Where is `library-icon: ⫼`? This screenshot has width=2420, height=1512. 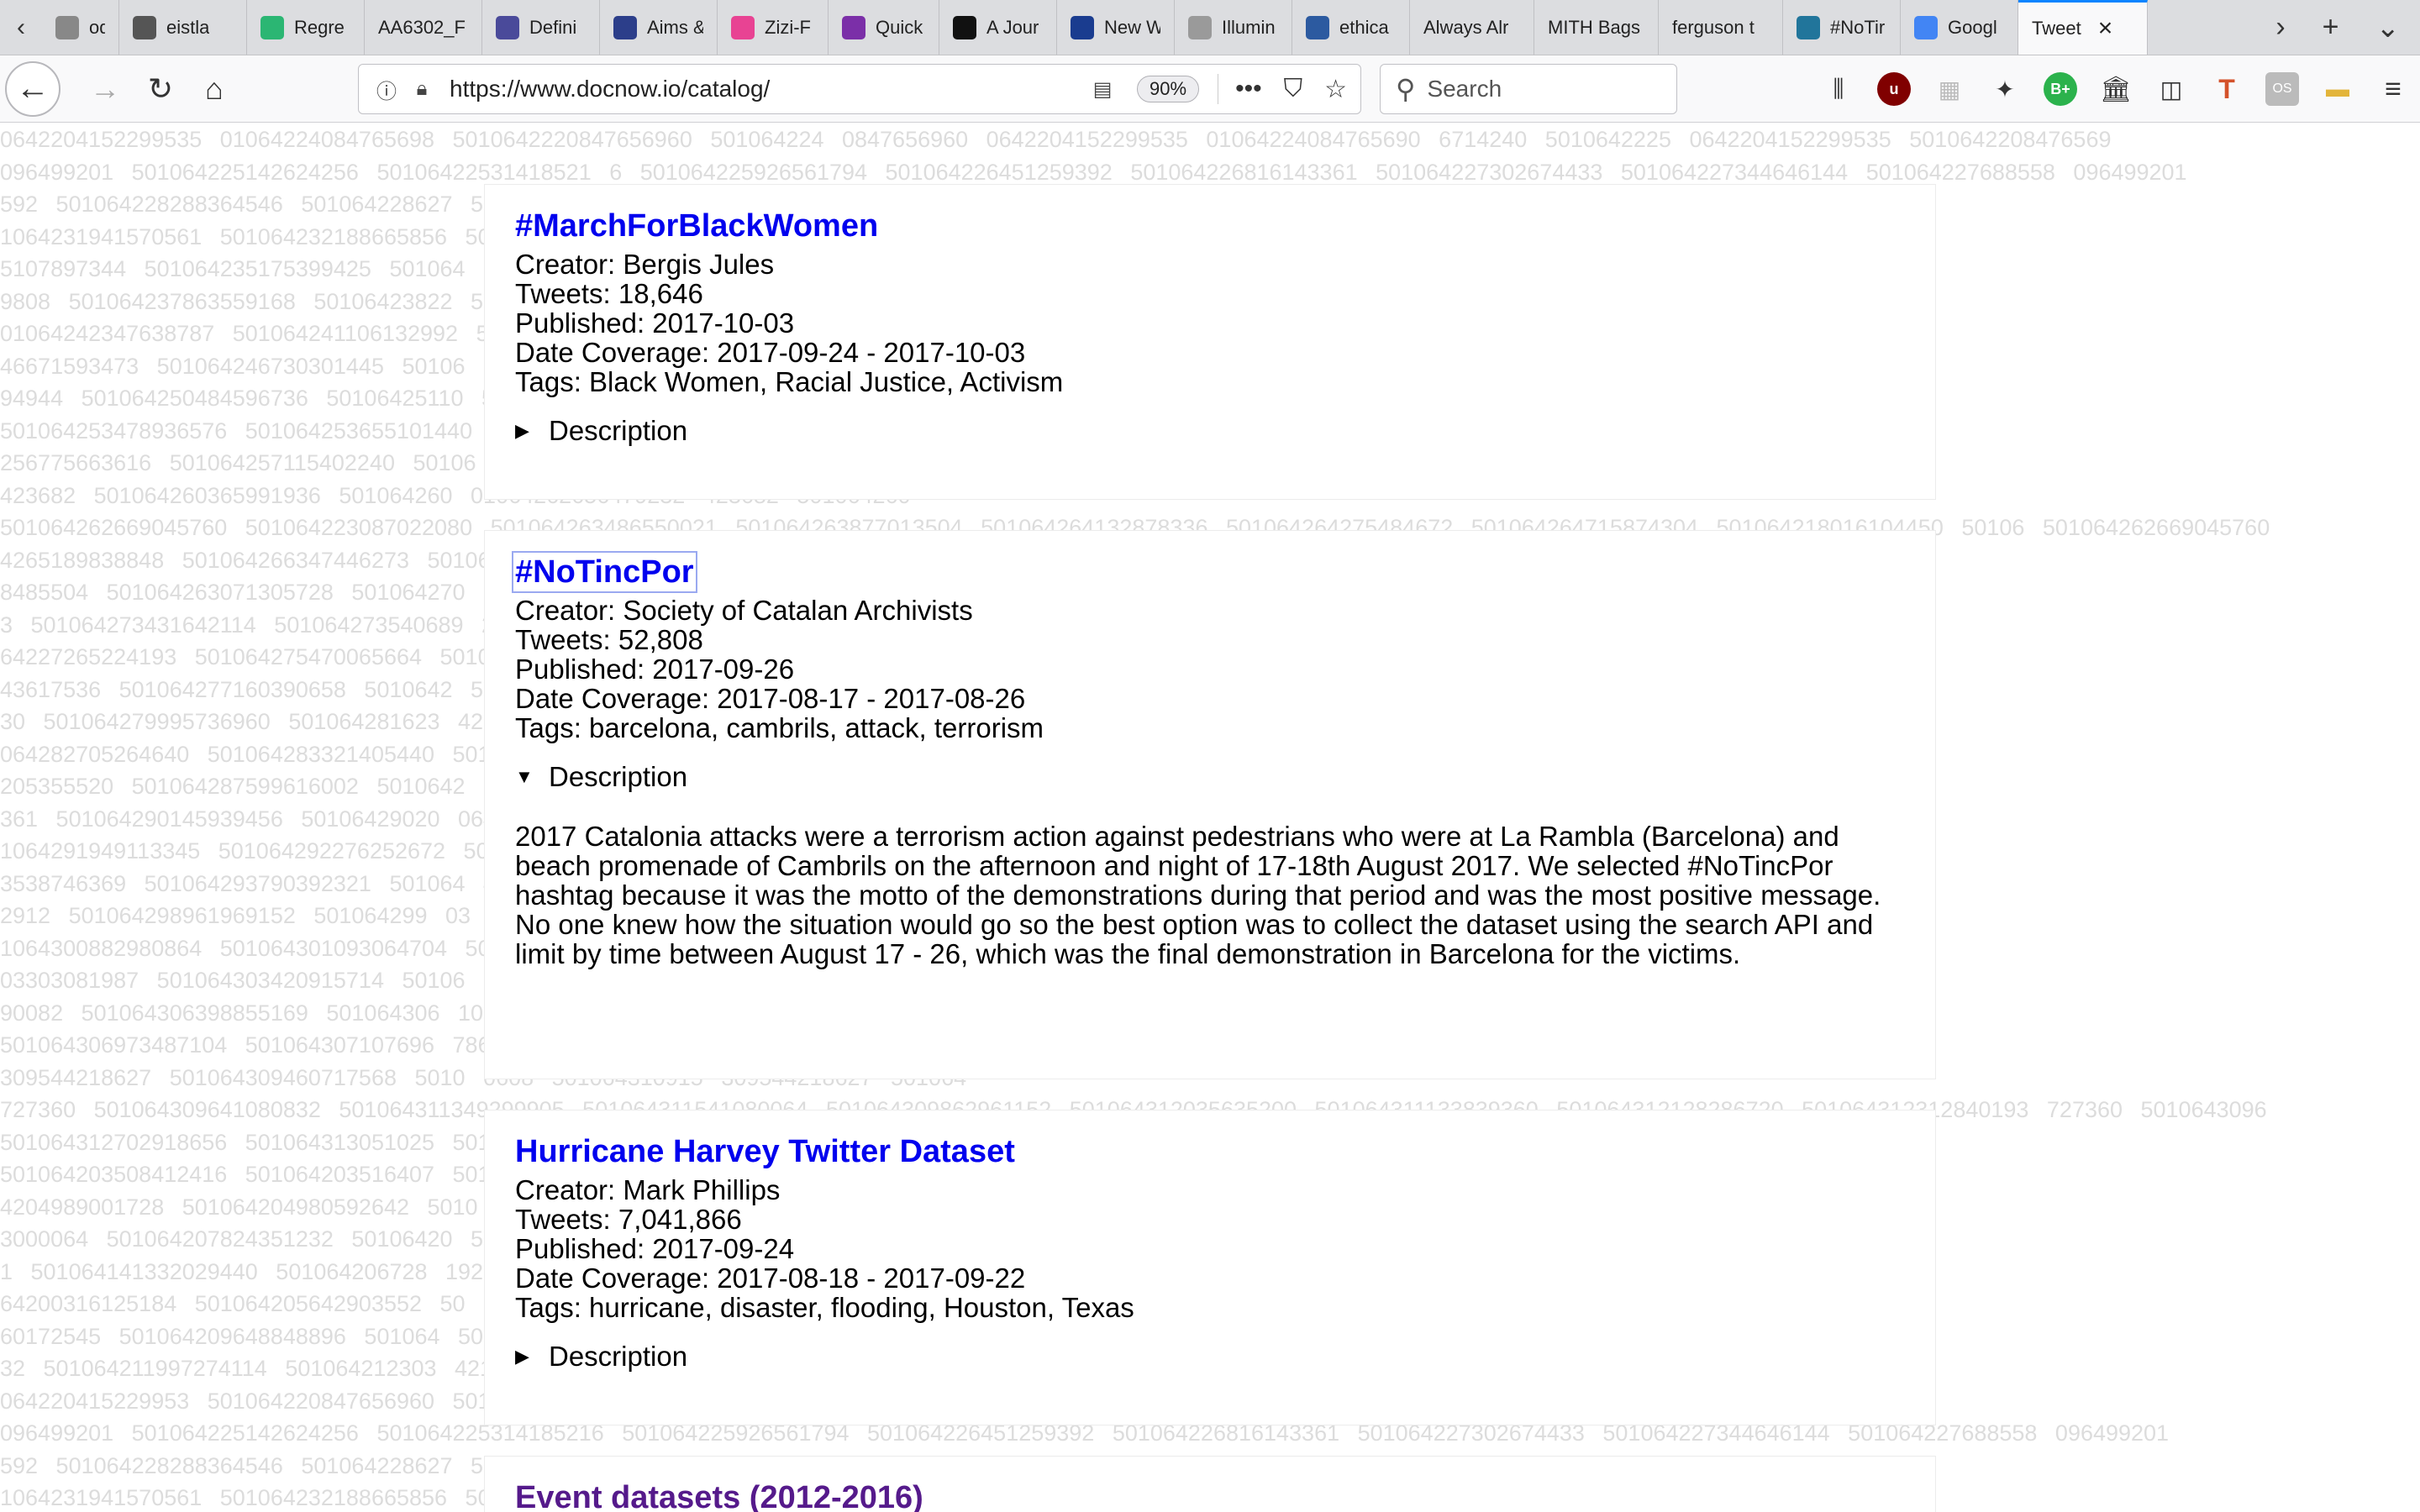
library-icon: ⫼ is located at coordinates (1839, 89).